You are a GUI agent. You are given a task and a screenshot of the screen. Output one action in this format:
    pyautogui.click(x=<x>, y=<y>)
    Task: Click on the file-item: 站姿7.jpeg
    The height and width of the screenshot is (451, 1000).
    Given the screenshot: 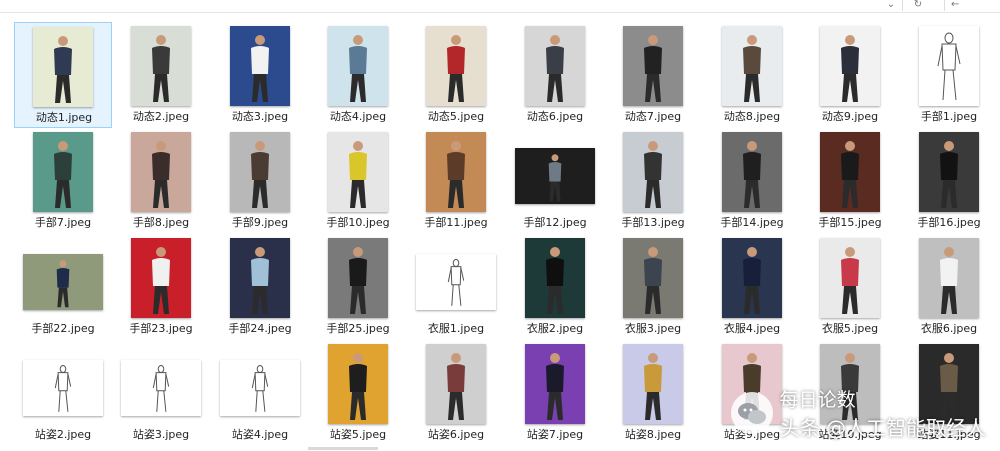 What is the action you would take?
    pyautogui.click(x=555, y=393)
    